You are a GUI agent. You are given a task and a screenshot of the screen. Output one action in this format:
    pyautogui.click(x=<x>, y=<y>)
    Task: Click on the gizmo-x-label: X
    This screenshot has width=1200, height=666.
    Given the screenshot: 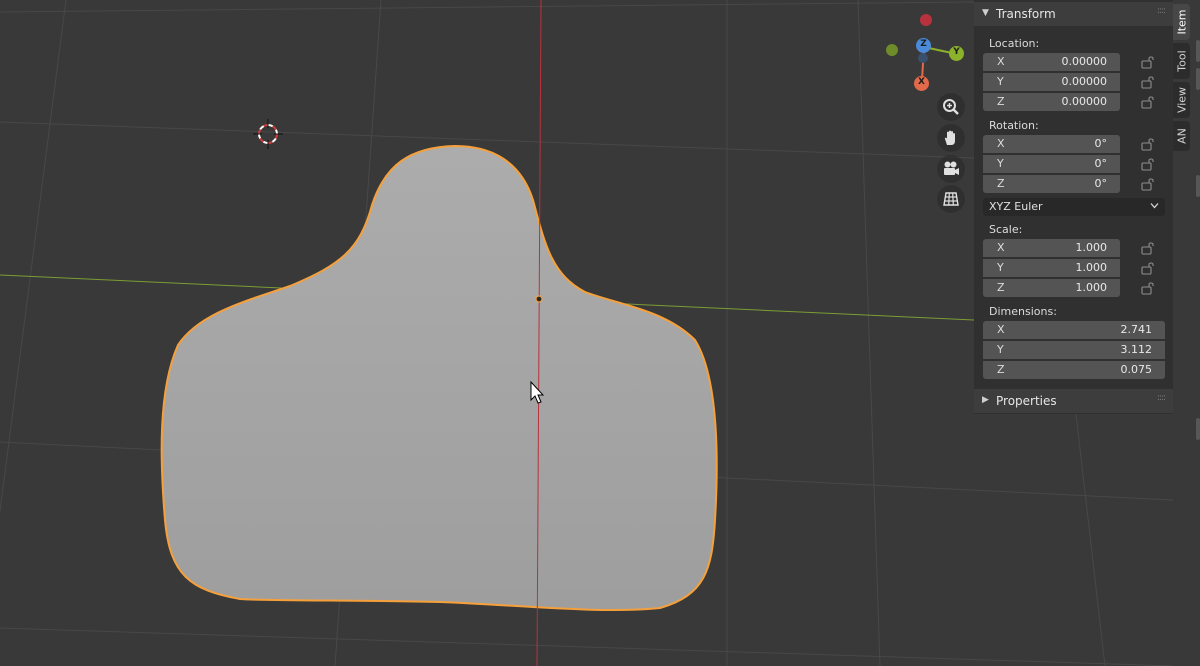 What is the action you would take?
    pyautogui.click(x=921, y=82)
    